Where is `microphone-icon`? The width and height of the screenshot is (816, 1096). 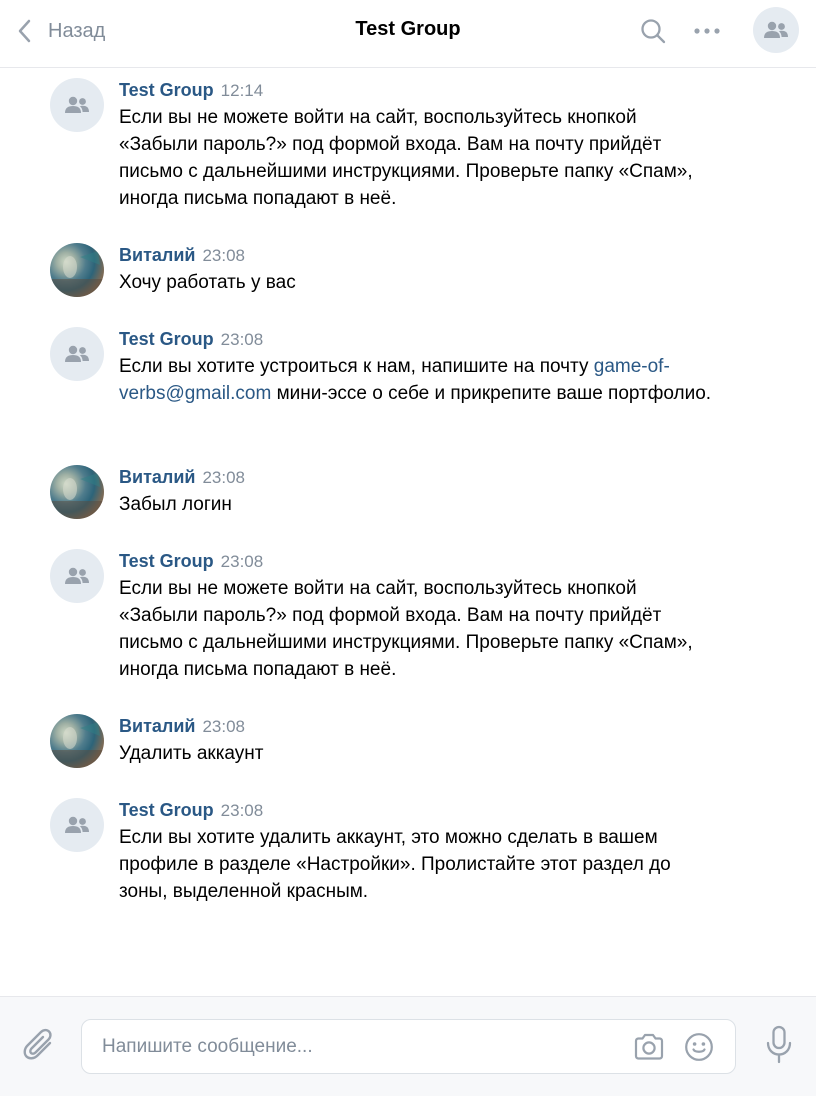
microphone-icon is located at coordinates (779, 1044).